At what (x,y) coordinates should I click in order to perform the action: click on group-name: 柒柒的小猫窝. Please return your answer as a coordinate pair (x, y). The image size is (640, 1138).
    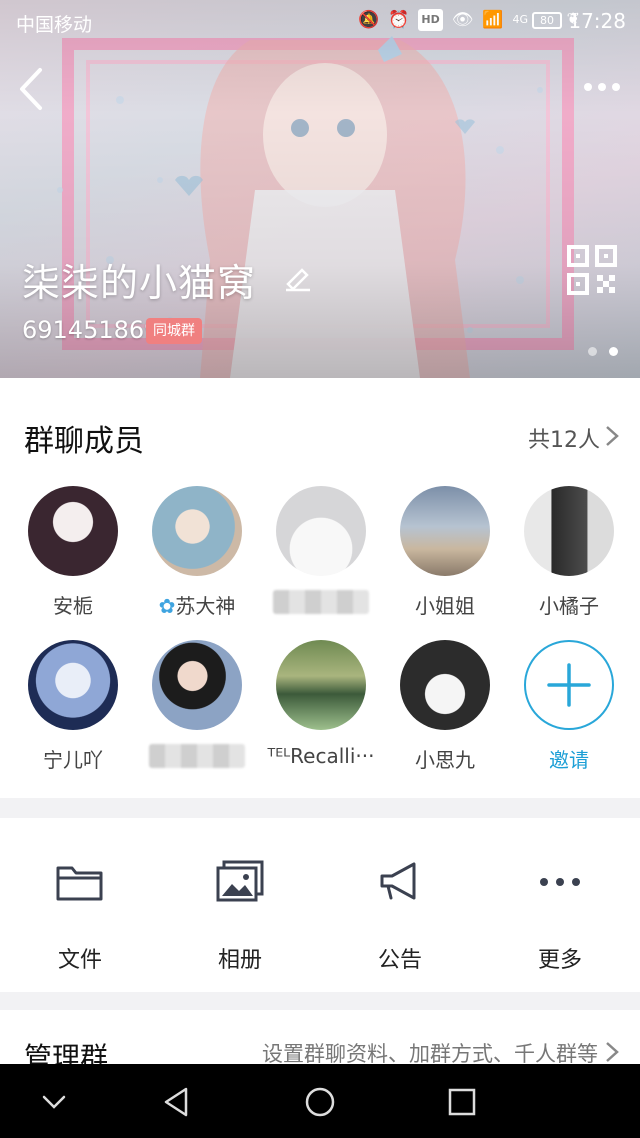
    Looking at the image, I should click on (139, 283).